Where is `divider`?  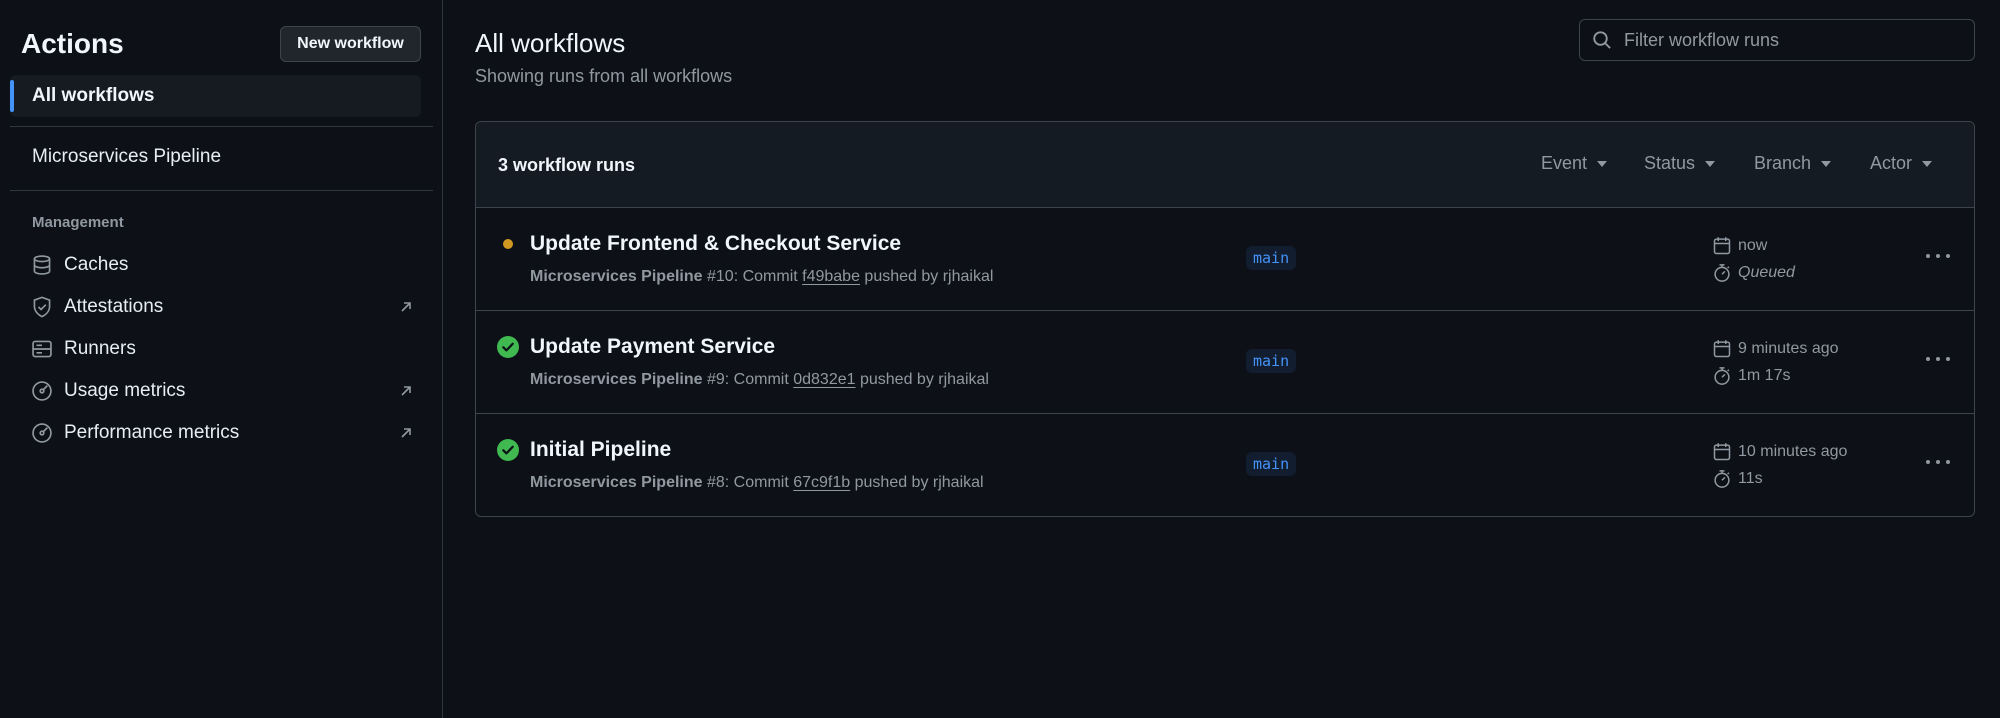 divider is located at coordinates (221, 190).